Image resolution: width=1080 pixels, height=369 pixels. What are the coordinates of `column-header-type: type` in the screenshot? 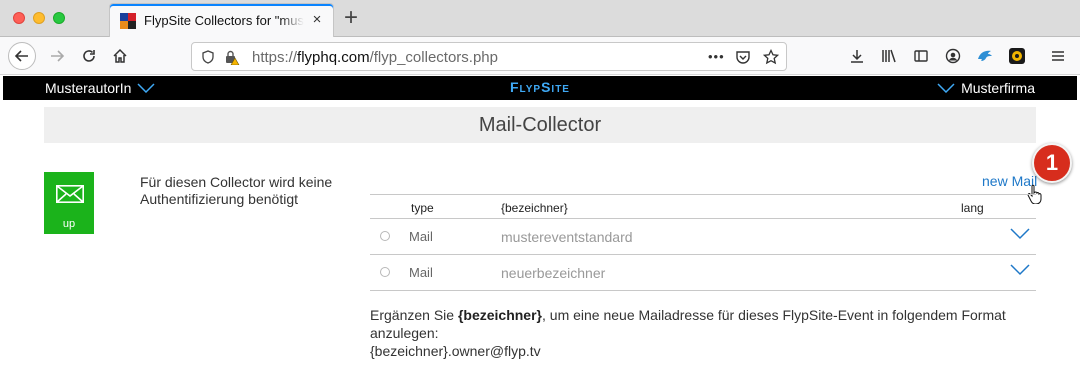 It's located at (422, 208).